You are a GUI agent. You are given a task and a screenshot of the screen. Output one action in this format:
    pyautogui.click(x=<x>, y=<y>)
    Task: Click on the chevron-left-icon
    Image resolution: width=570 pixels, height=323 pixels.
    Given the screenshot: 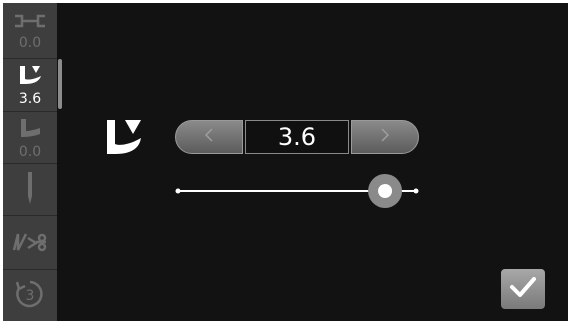 What is the action you would take?
    pyautogui.click(x=209, y=137)
    